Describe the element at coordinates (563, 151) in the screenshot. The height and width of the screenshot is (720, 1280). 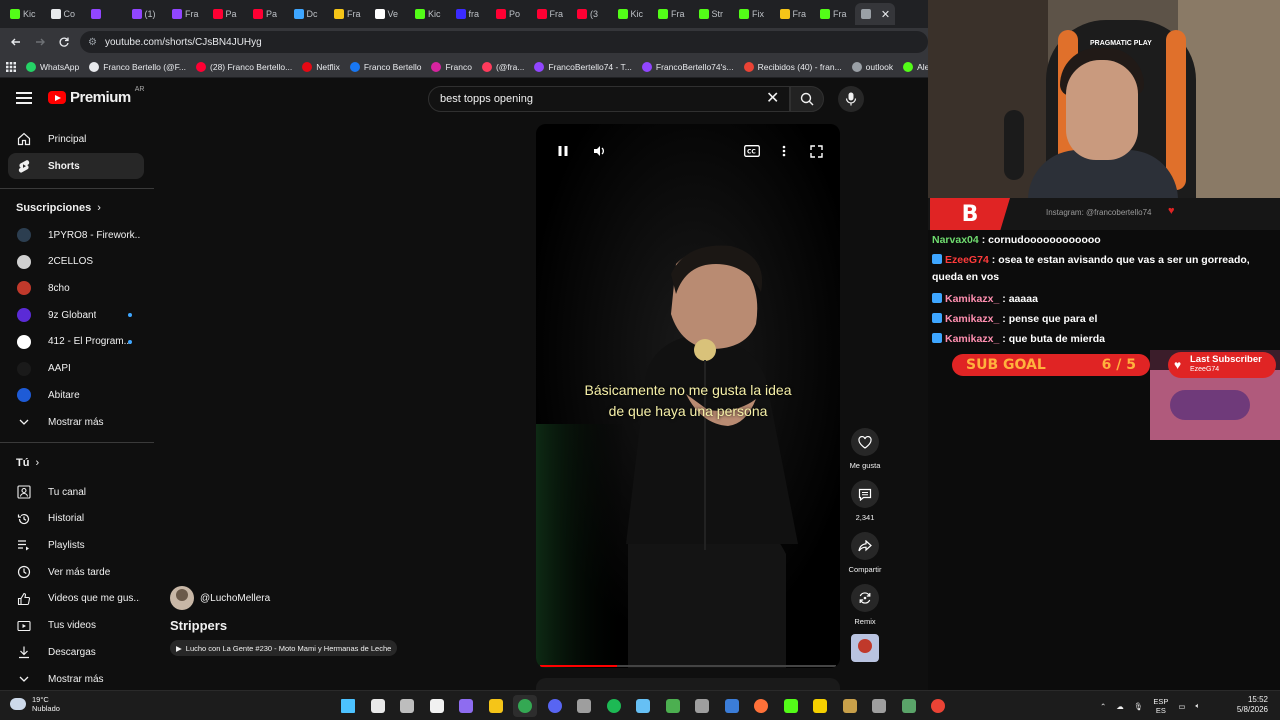
I see `pause-button` at that location.